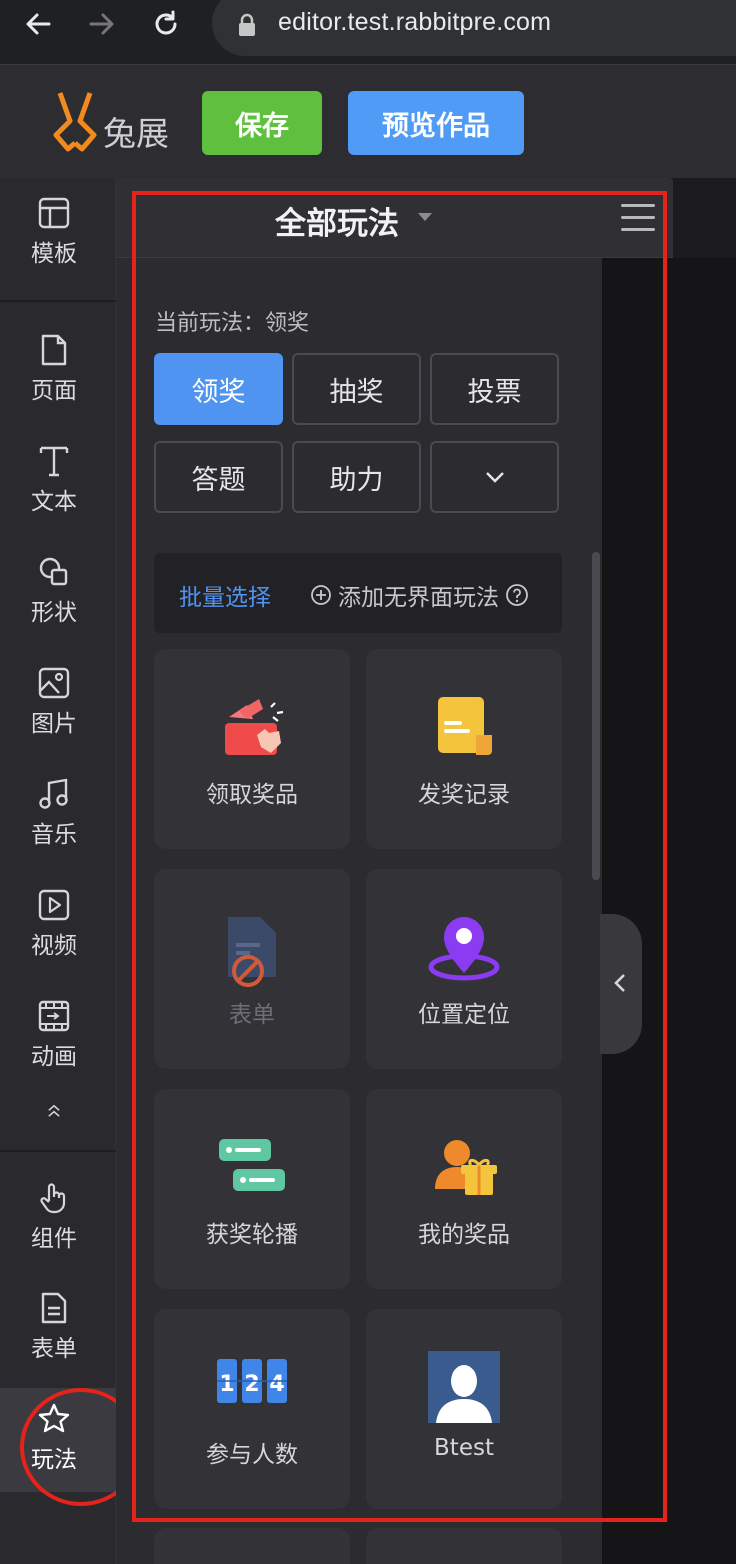  I want to click on forward-arrow-icon, so click(102, 24).